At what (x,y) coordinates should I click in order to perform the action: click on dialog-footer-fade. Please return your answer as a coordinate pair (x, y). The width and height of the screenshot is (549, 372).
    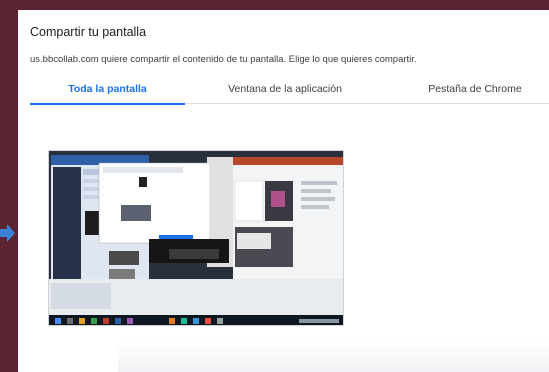
    Looking at the image, I should click on (333, 357).